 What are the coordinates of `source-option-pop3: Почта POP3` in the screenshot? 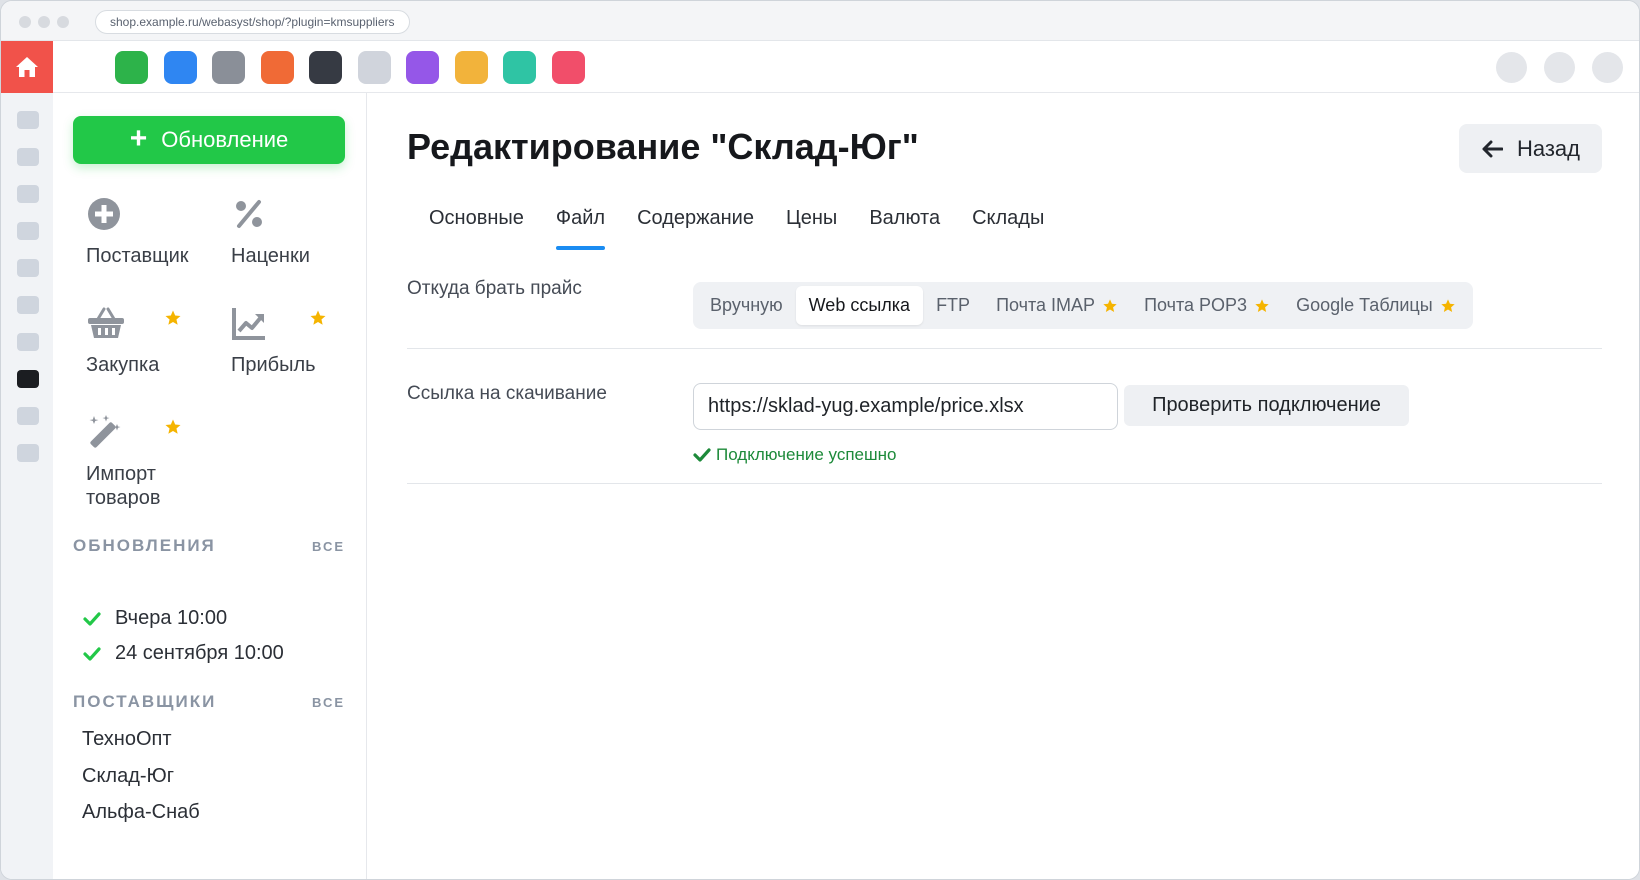 It's located at (1207, 305).